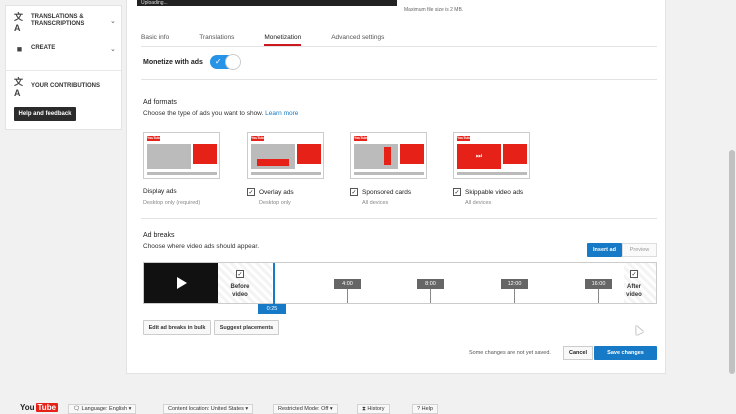  What do you see at coordinates (625, 353) in the screenshot?
I see `save-changes-button: Save changes` at bounding box center [625, 353].